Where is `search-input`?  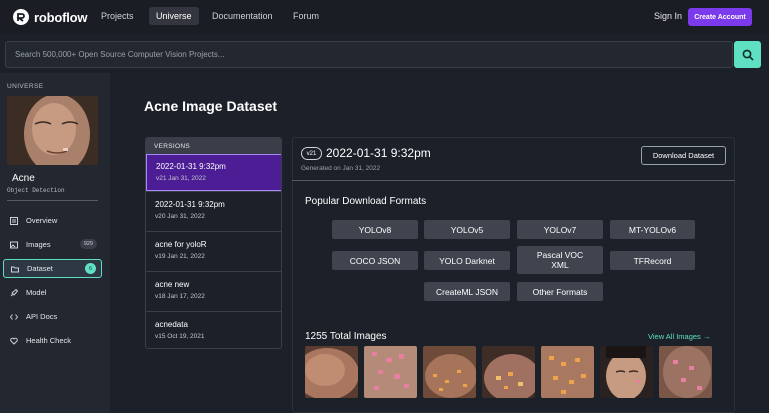
search-input is located at coordinates (369, 54).